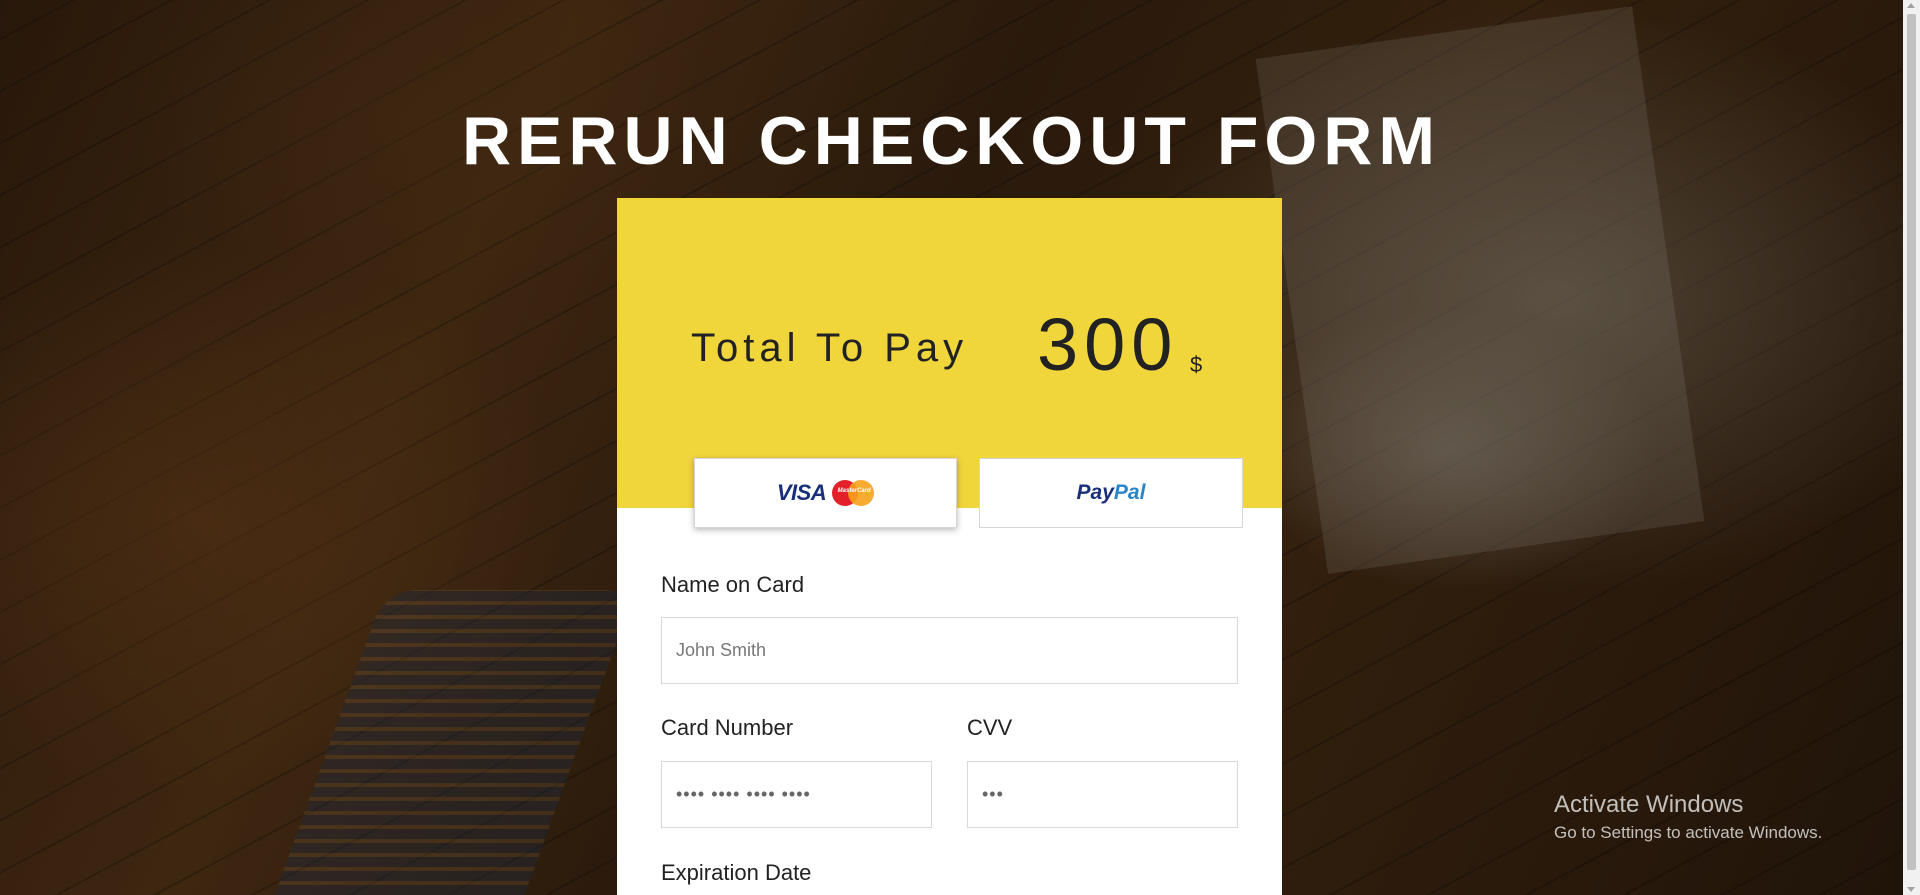  I want to click on name-on-card-input, so click(949, 650).